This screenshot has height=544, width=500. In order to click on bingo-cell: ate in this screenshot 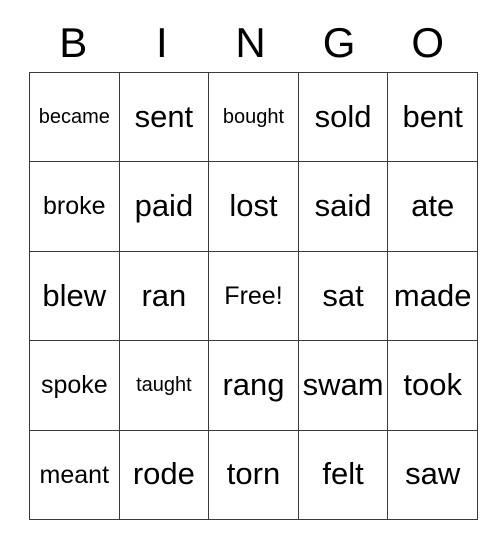, I will do `click(432, 206)`.